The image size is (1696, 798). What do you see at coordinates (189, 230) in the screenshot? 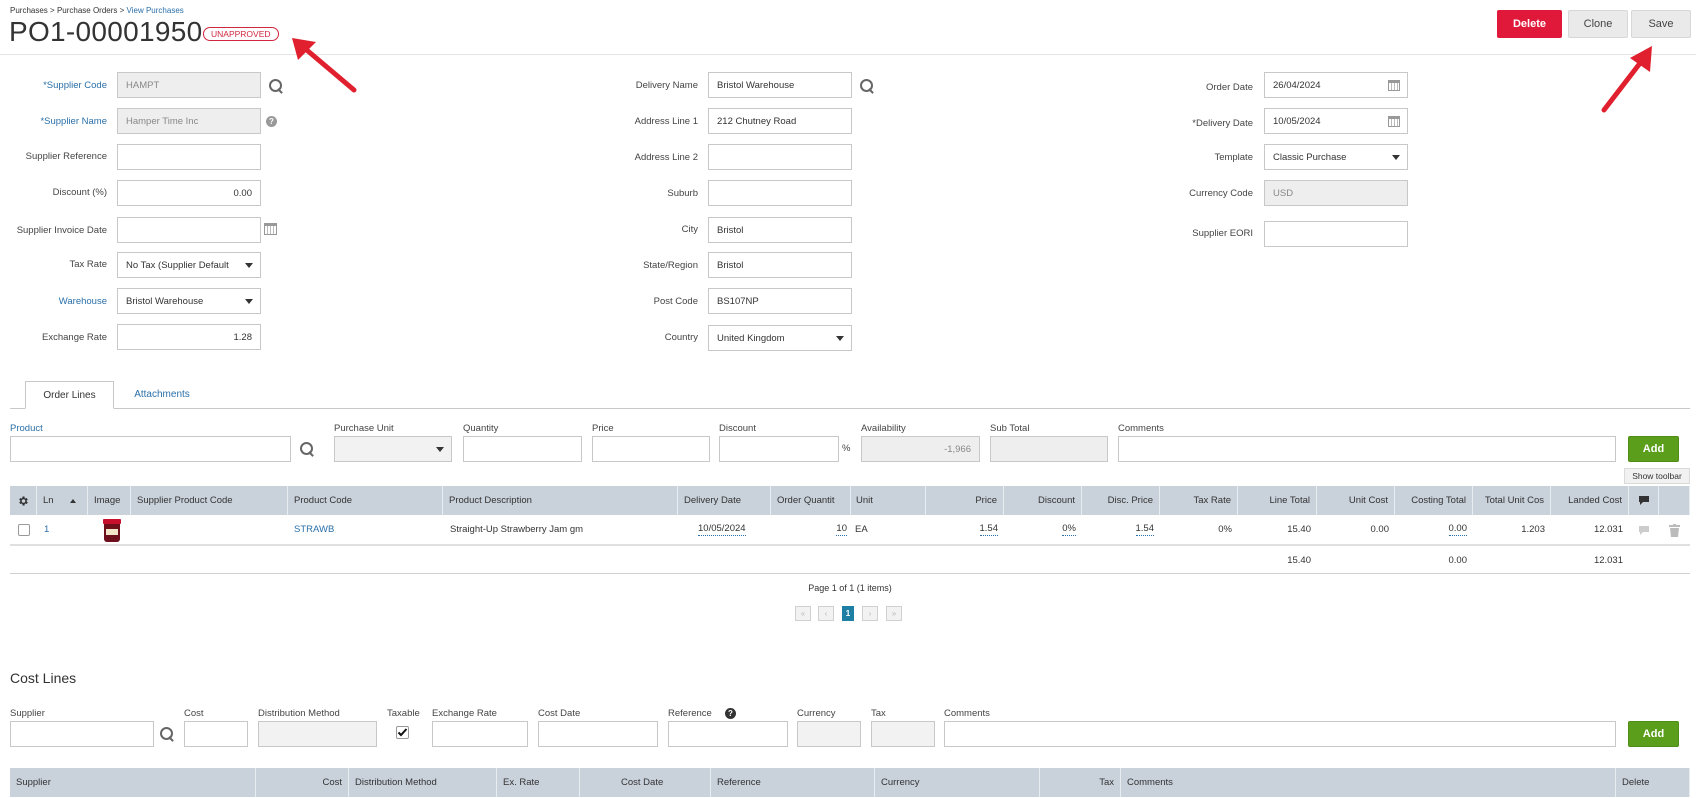
I see `supplier-invoice-date-field` at bounding box center [189, 230].